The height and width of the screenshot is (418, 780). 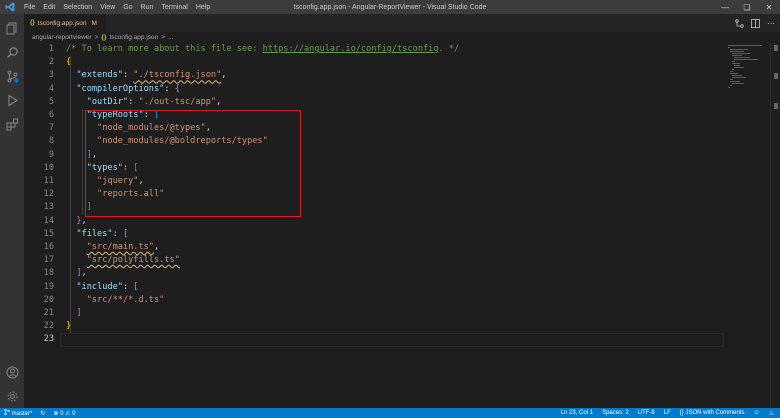 What do you see at coordinates (147, 7) in the screenshot?
I see `menu-run: Run` at bounding box center [147, 7].